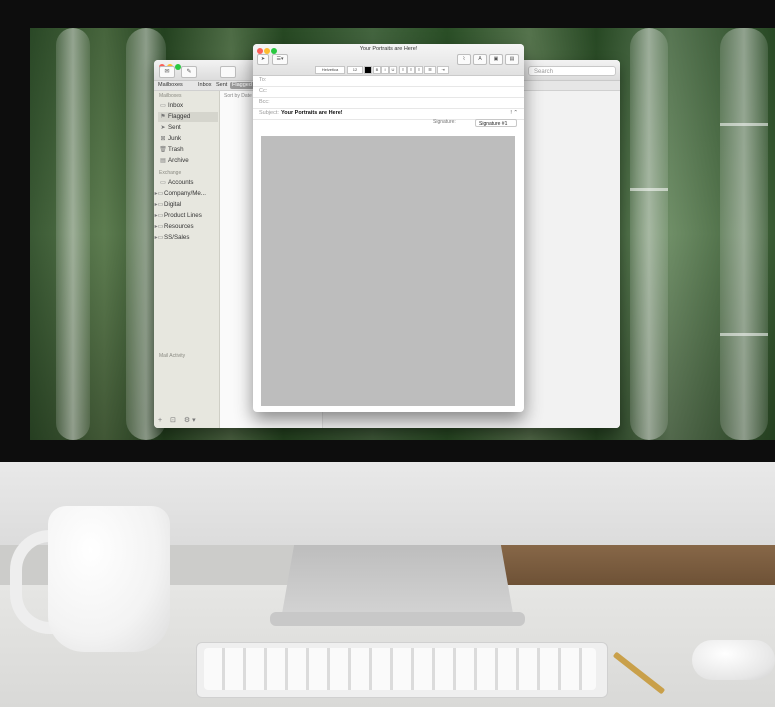  What do you see at coordinates (388, 49) in the screenshot?
I see `compose-title: Your Portraits are Here!` at bounding box center [388, 49].